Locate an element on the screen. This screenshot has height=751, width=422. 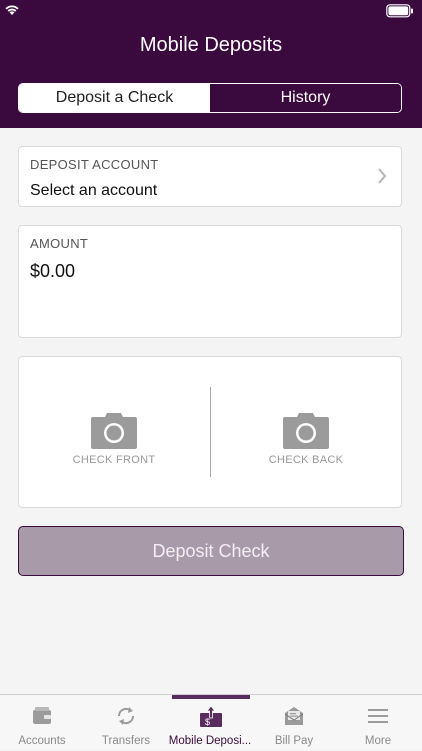
tab-label: Accounts is located at coordinates (42, 741).